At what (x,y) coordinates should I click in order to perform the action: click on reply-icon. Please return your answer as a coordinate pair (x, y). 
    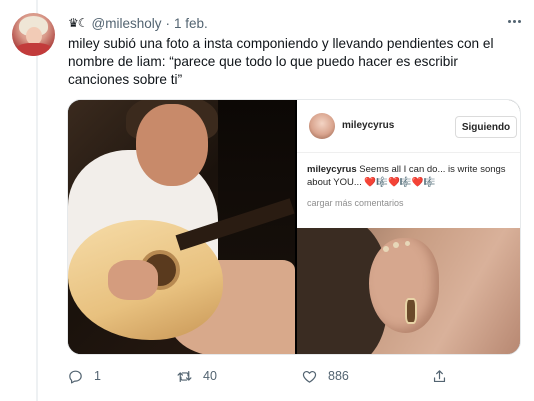
    Looking at the image, I should click on (75, 376).